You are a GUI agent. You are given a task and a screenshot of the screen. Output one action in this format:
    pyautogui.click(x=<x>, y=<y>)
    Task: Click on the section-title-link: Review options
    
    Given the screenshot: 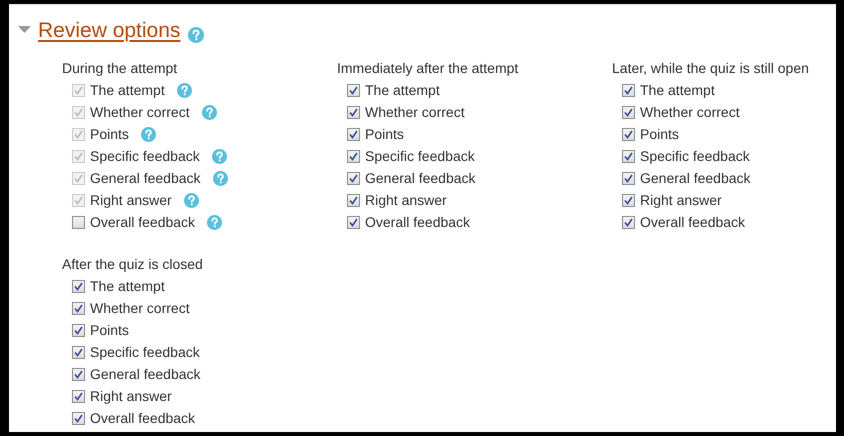 What is the action you would take?
    pyautogui.click(x=109, y=31)
    